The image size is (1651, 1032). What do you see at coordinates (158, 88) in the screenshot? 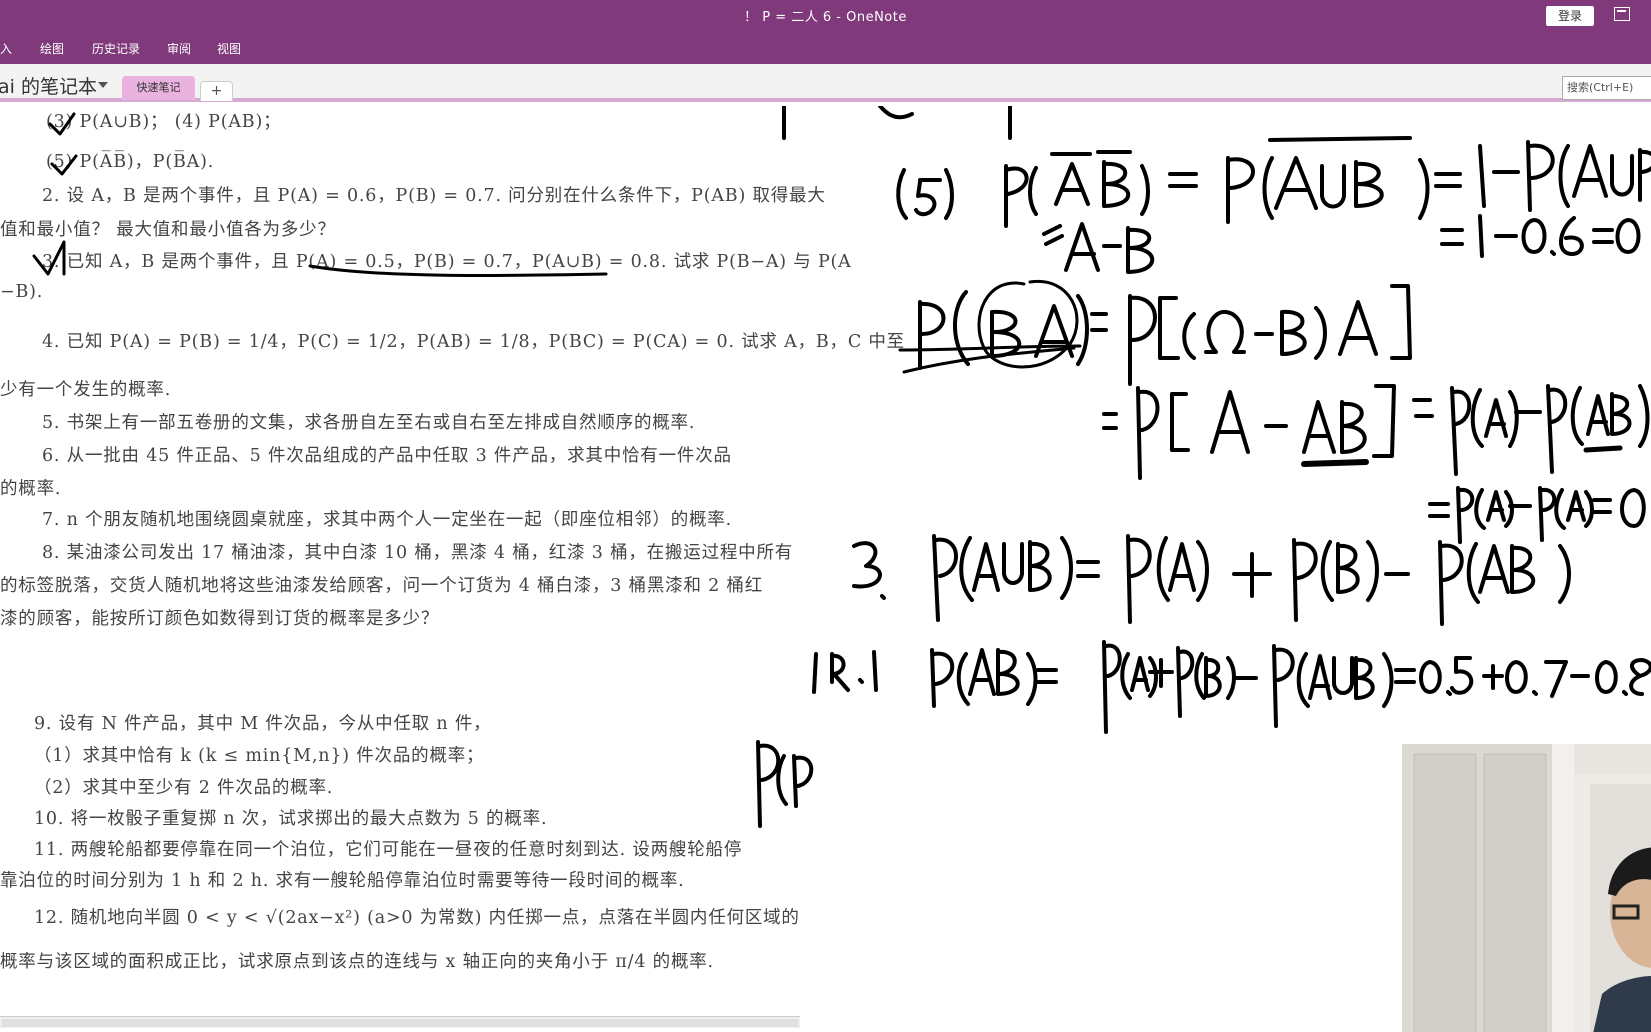
I see `section-tab-quick-notes: 快速笔记` at bounding box center [158, 88].